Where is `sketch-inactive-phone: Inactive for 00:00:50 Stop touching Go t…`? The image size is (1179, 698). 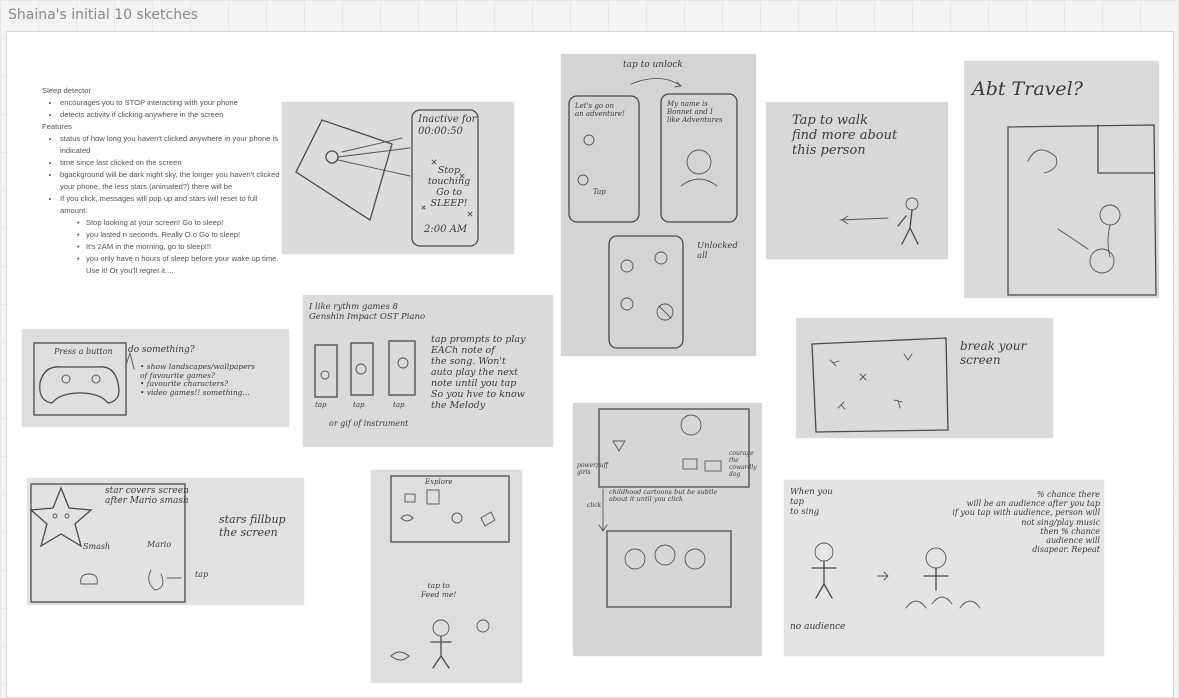 sketch-inactive-phone: Inactive for 00:00:50 Stop touching Go t… is located at coordinates (398, 178).